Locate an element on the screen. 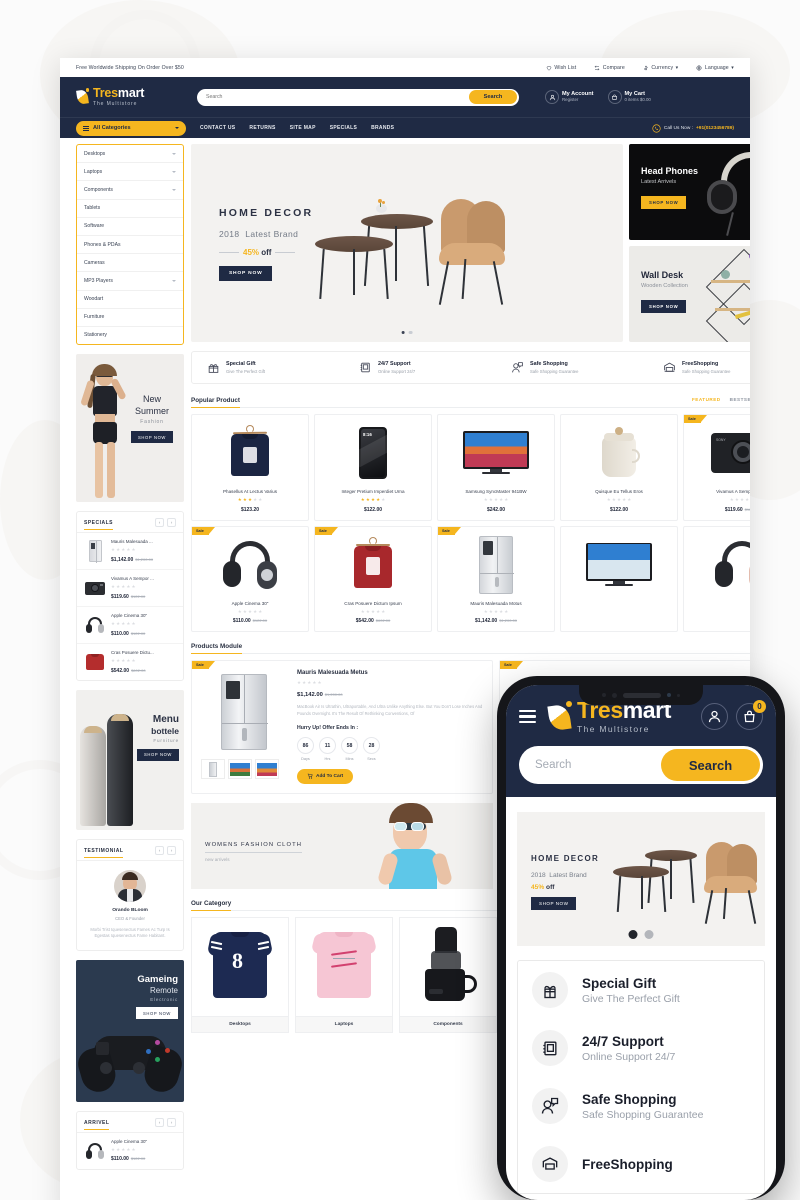  module-product-card: Sale is located at coordinates (342, 727).